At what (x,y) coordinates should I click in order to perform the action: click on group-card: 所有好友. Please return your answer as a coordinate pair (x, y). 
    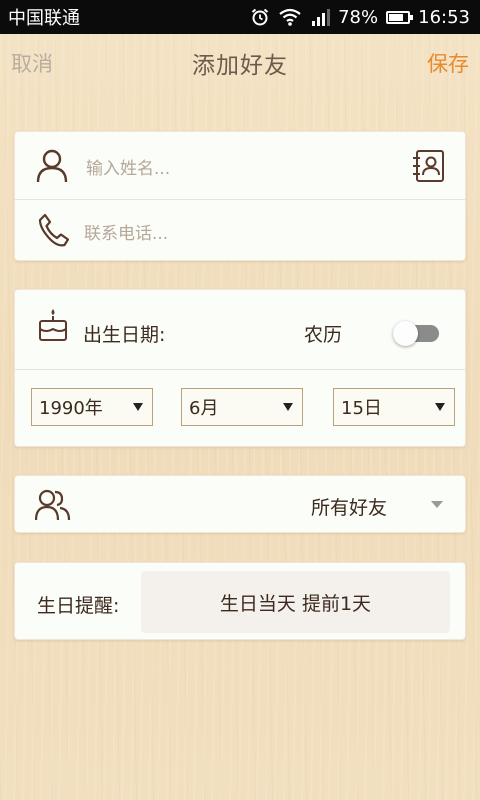
    Looking at the image, I should click on (240, 504).